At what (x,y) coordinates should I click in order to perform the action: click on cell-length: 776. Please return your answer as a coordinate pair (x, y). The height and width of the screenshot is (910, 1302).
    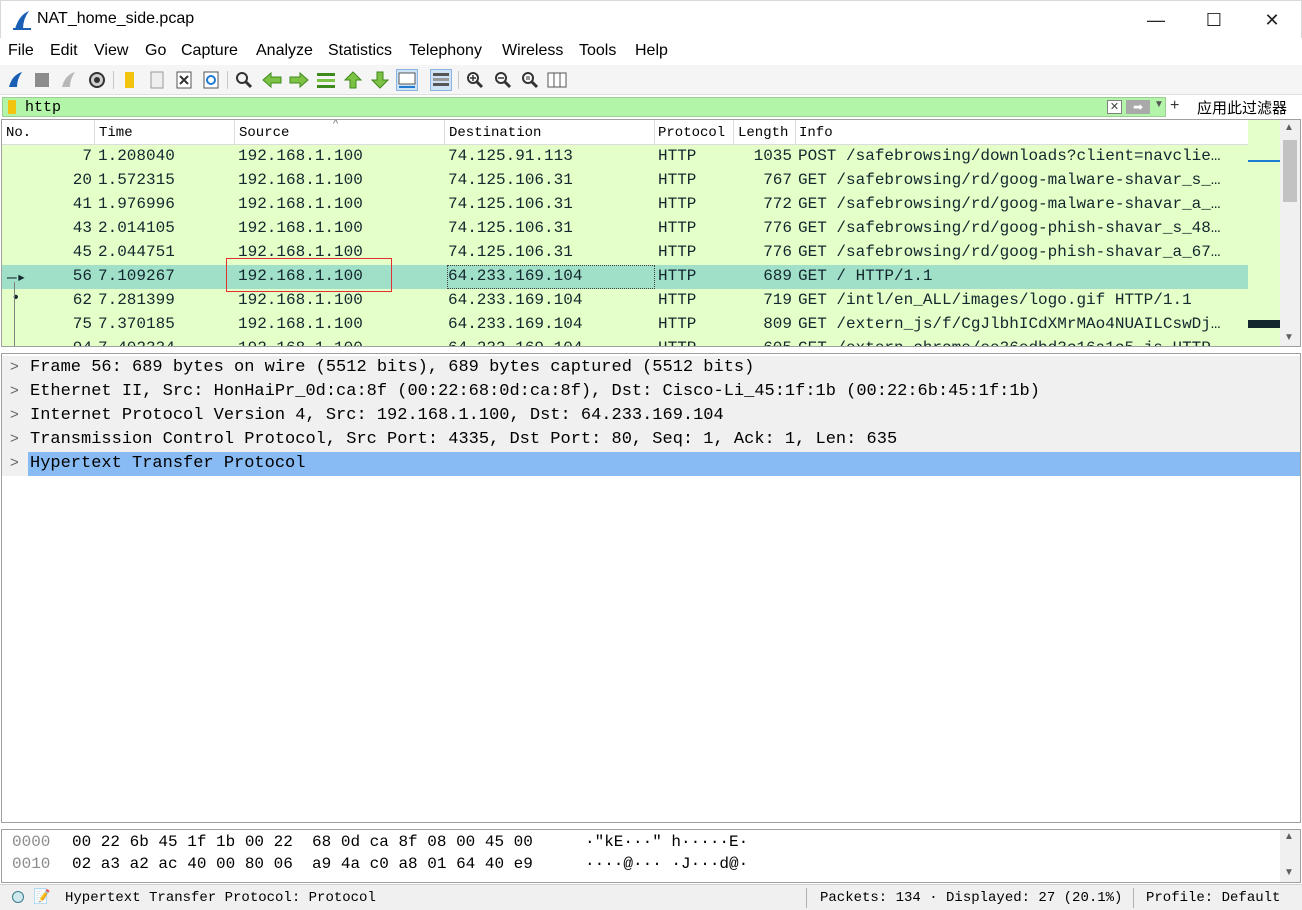
    Looking at the image, I should click on (777, 252).